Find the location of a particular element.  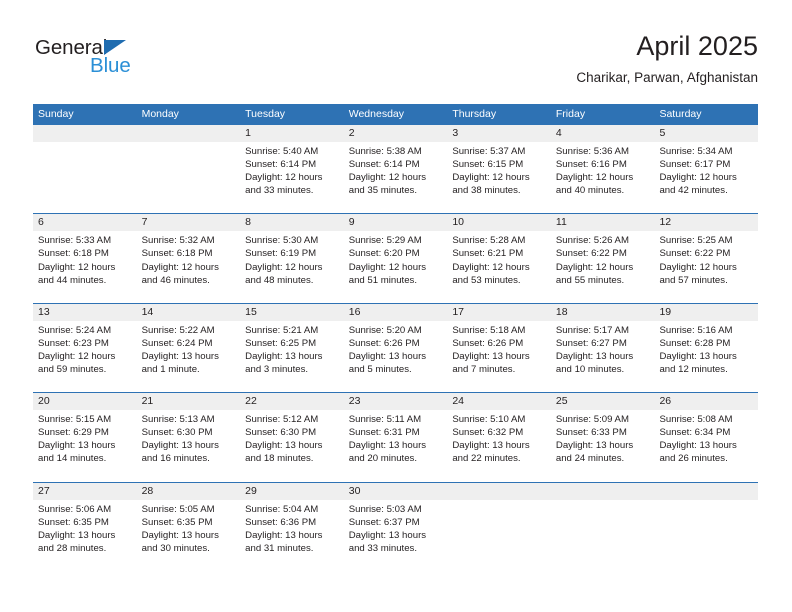

daylight-text-line2: and 3 minutes. is located at coordinates (277, 370).